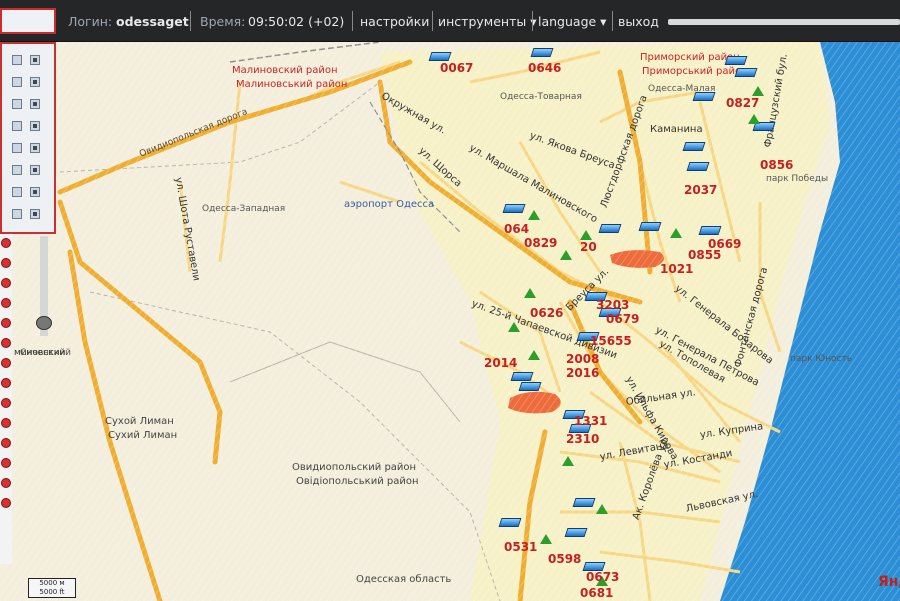  Describe the element at coordinates (285, 70) in the screenshot. I see `district-label: Малиновский район` at that location.